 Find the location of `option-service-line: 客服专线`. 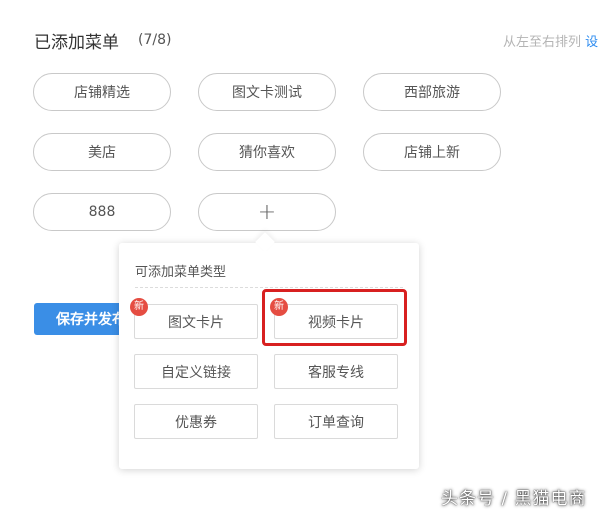

option-service-line: 客服专线 is located at coordinates (336, 371).